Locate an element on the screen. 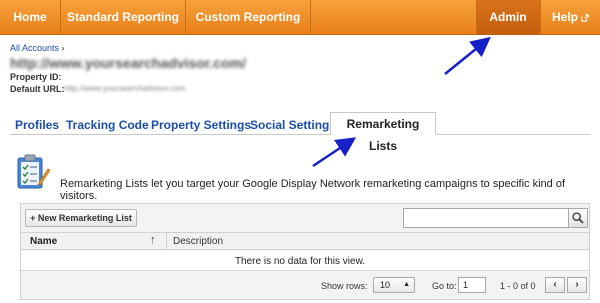 This screenshot has width=600, height=303. column-header-description: Description is located at coordinates (198, 241).